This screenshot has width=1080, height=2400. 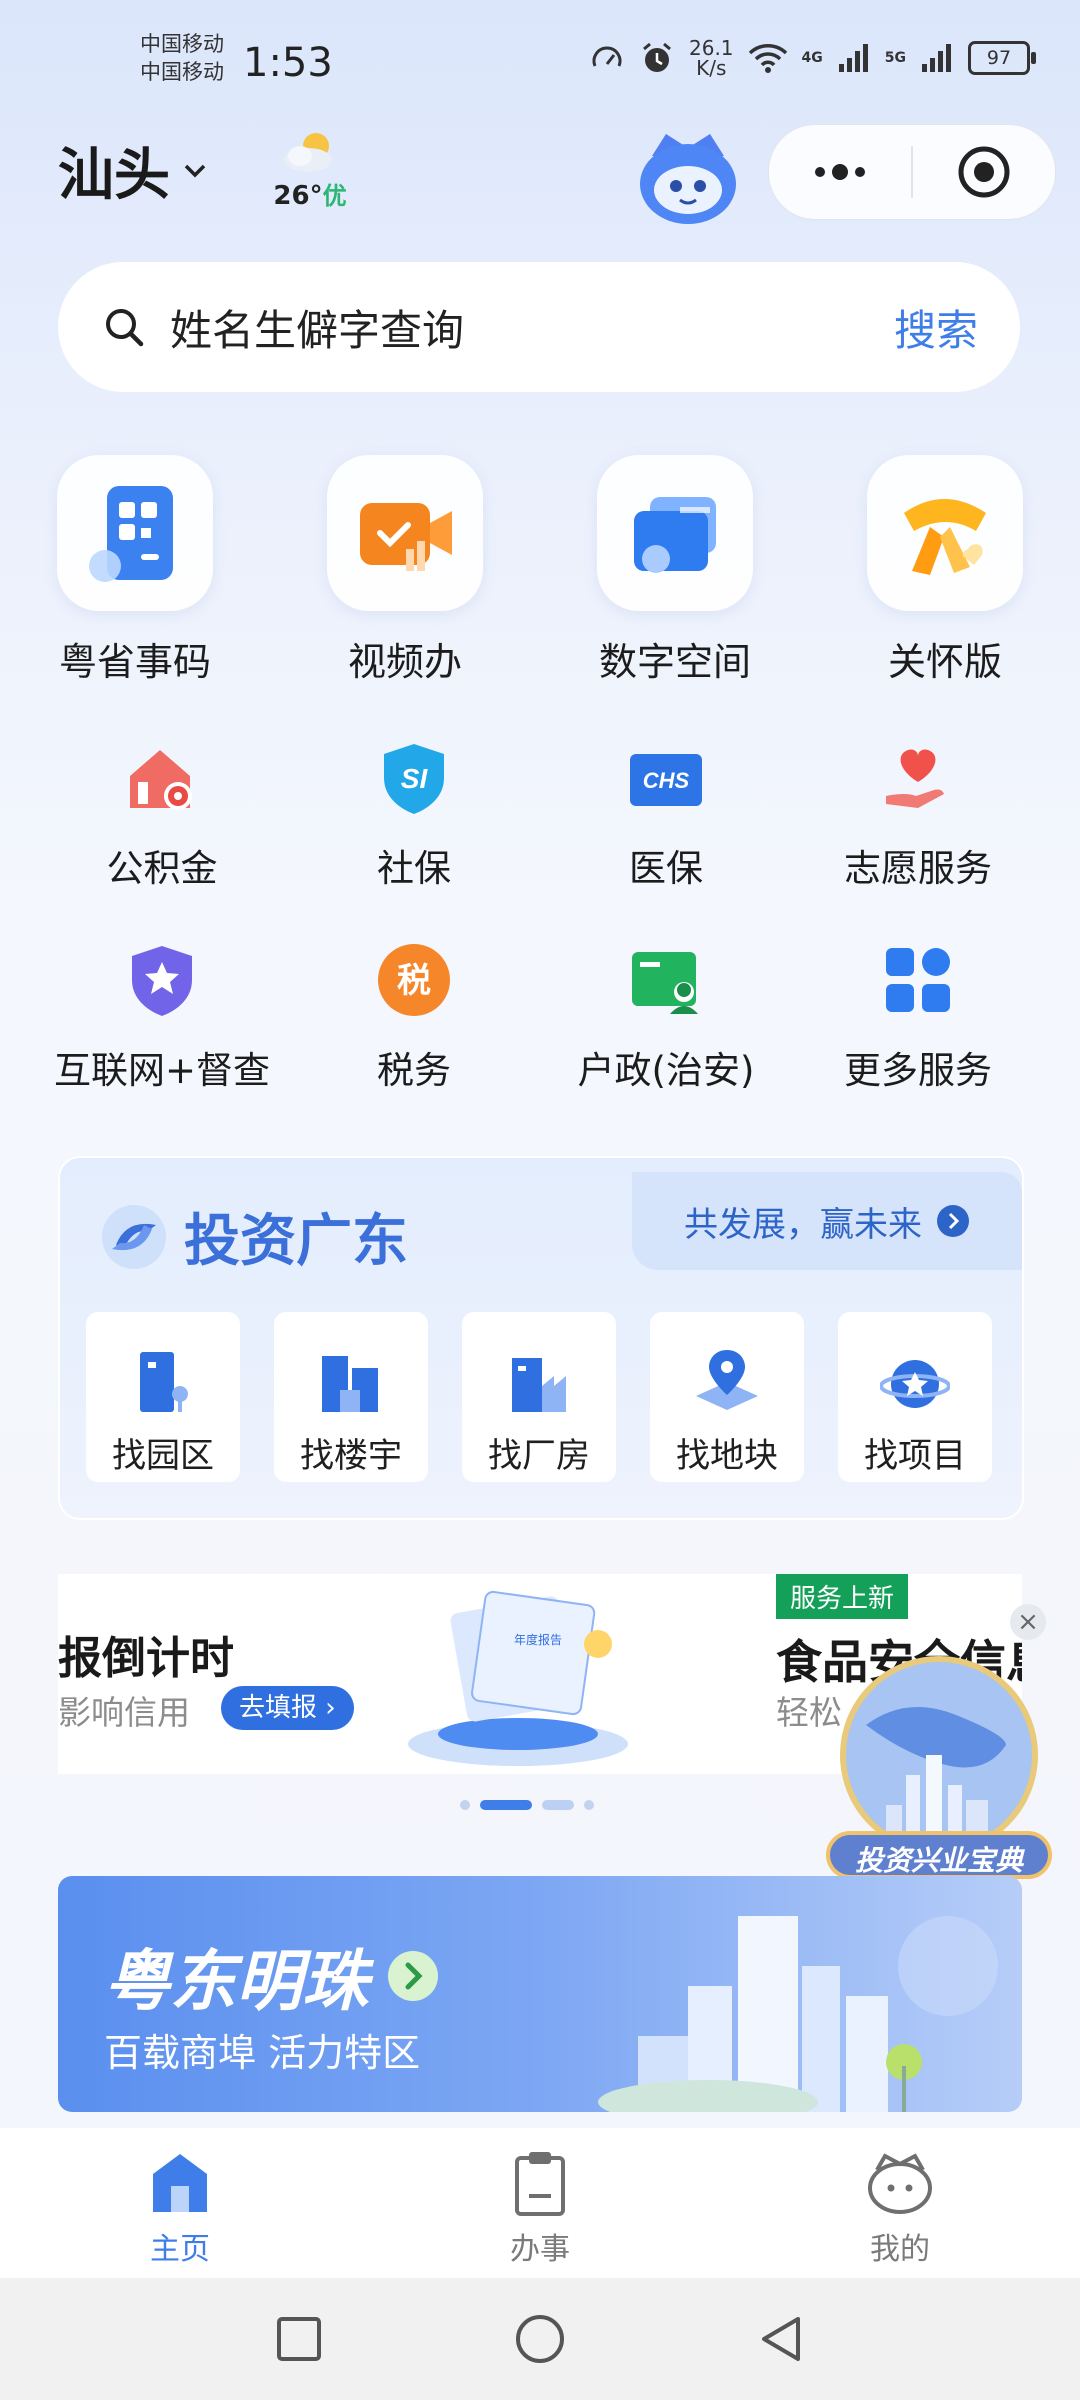 I want to click on mini-program-capsule, so click(x=912, y=172).